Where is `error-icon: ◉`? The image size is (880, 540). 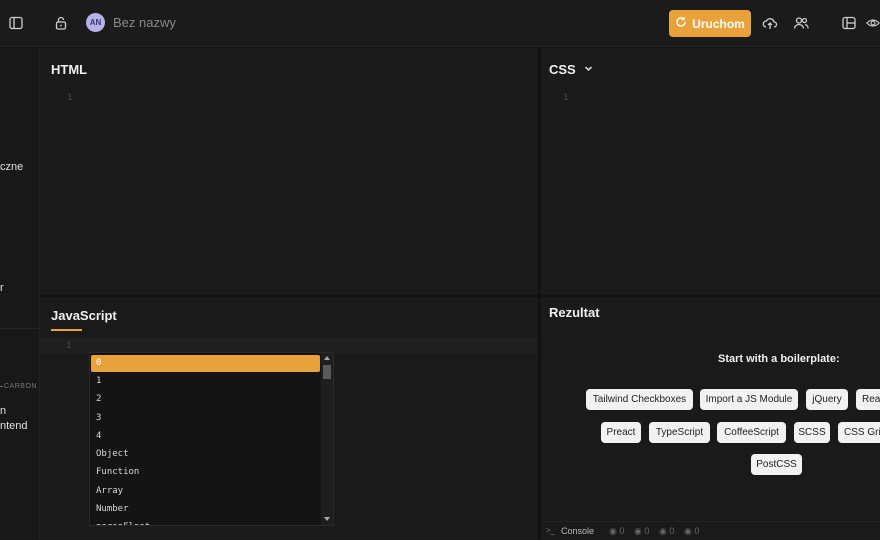
error-icon: ◉ is located at coordinates (613, 531).